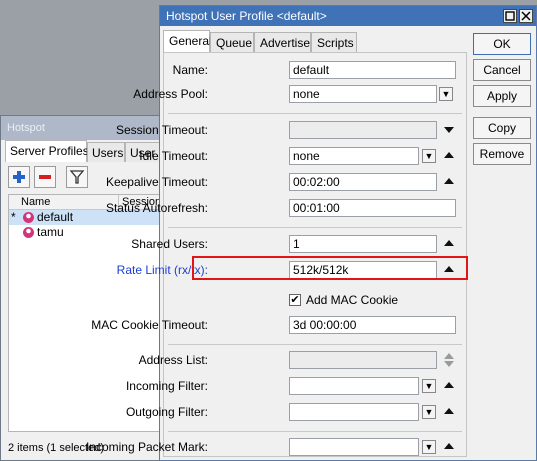 The width and height of the screenshot is (537, 461). What do you see at coordinates (330, 268) in the screenshot?
I see `rate-limit-highlight` at bounding box center [330, 268].